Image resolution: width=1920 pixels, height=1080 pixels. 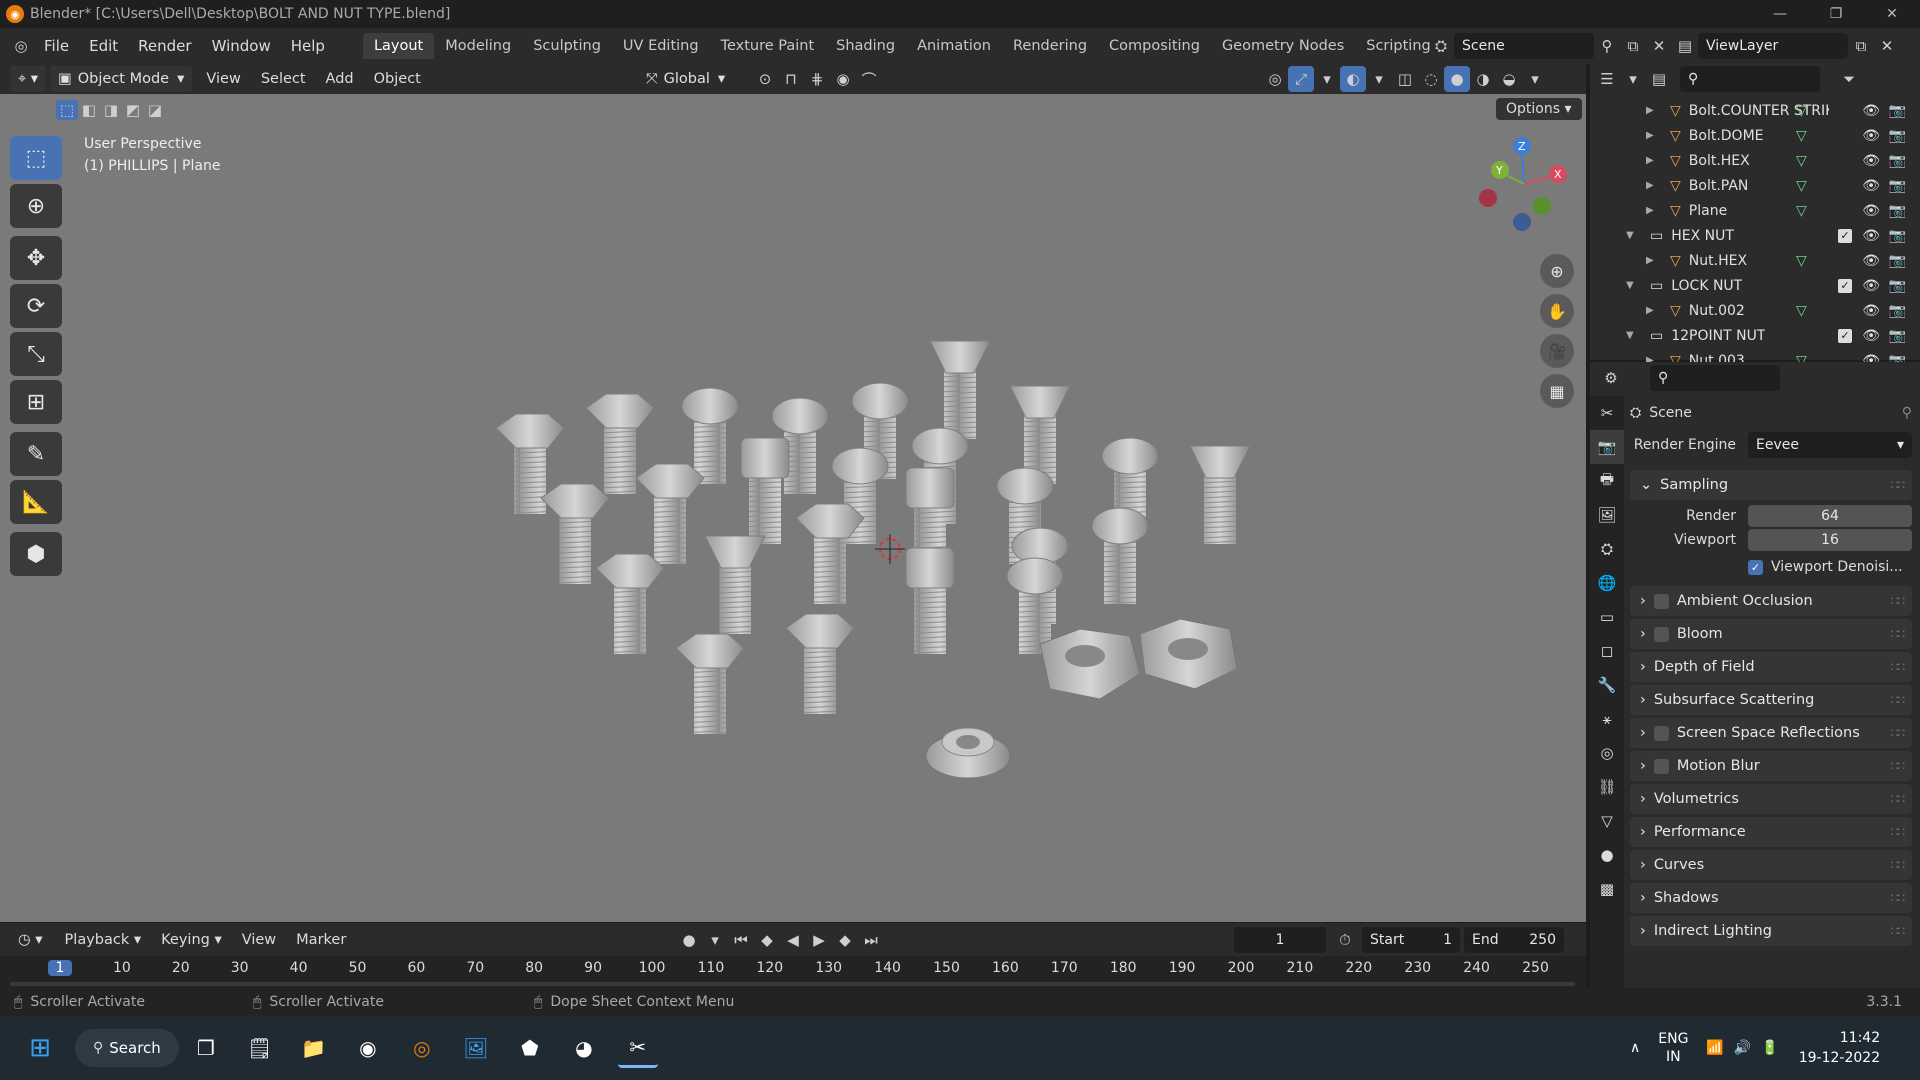 What do you see at coordinates (1861, 46) in the screenshot?
I see `new-viewlayer-icon: ⧉` at bounding box center [1861, 46].